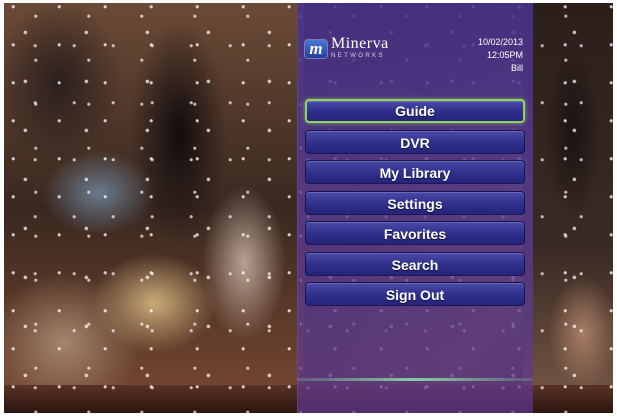 The image size is (617, 417). Describe the element at coordinates (504, 55) in the screenshot. I see `current-time: 12:05PM` at that location.